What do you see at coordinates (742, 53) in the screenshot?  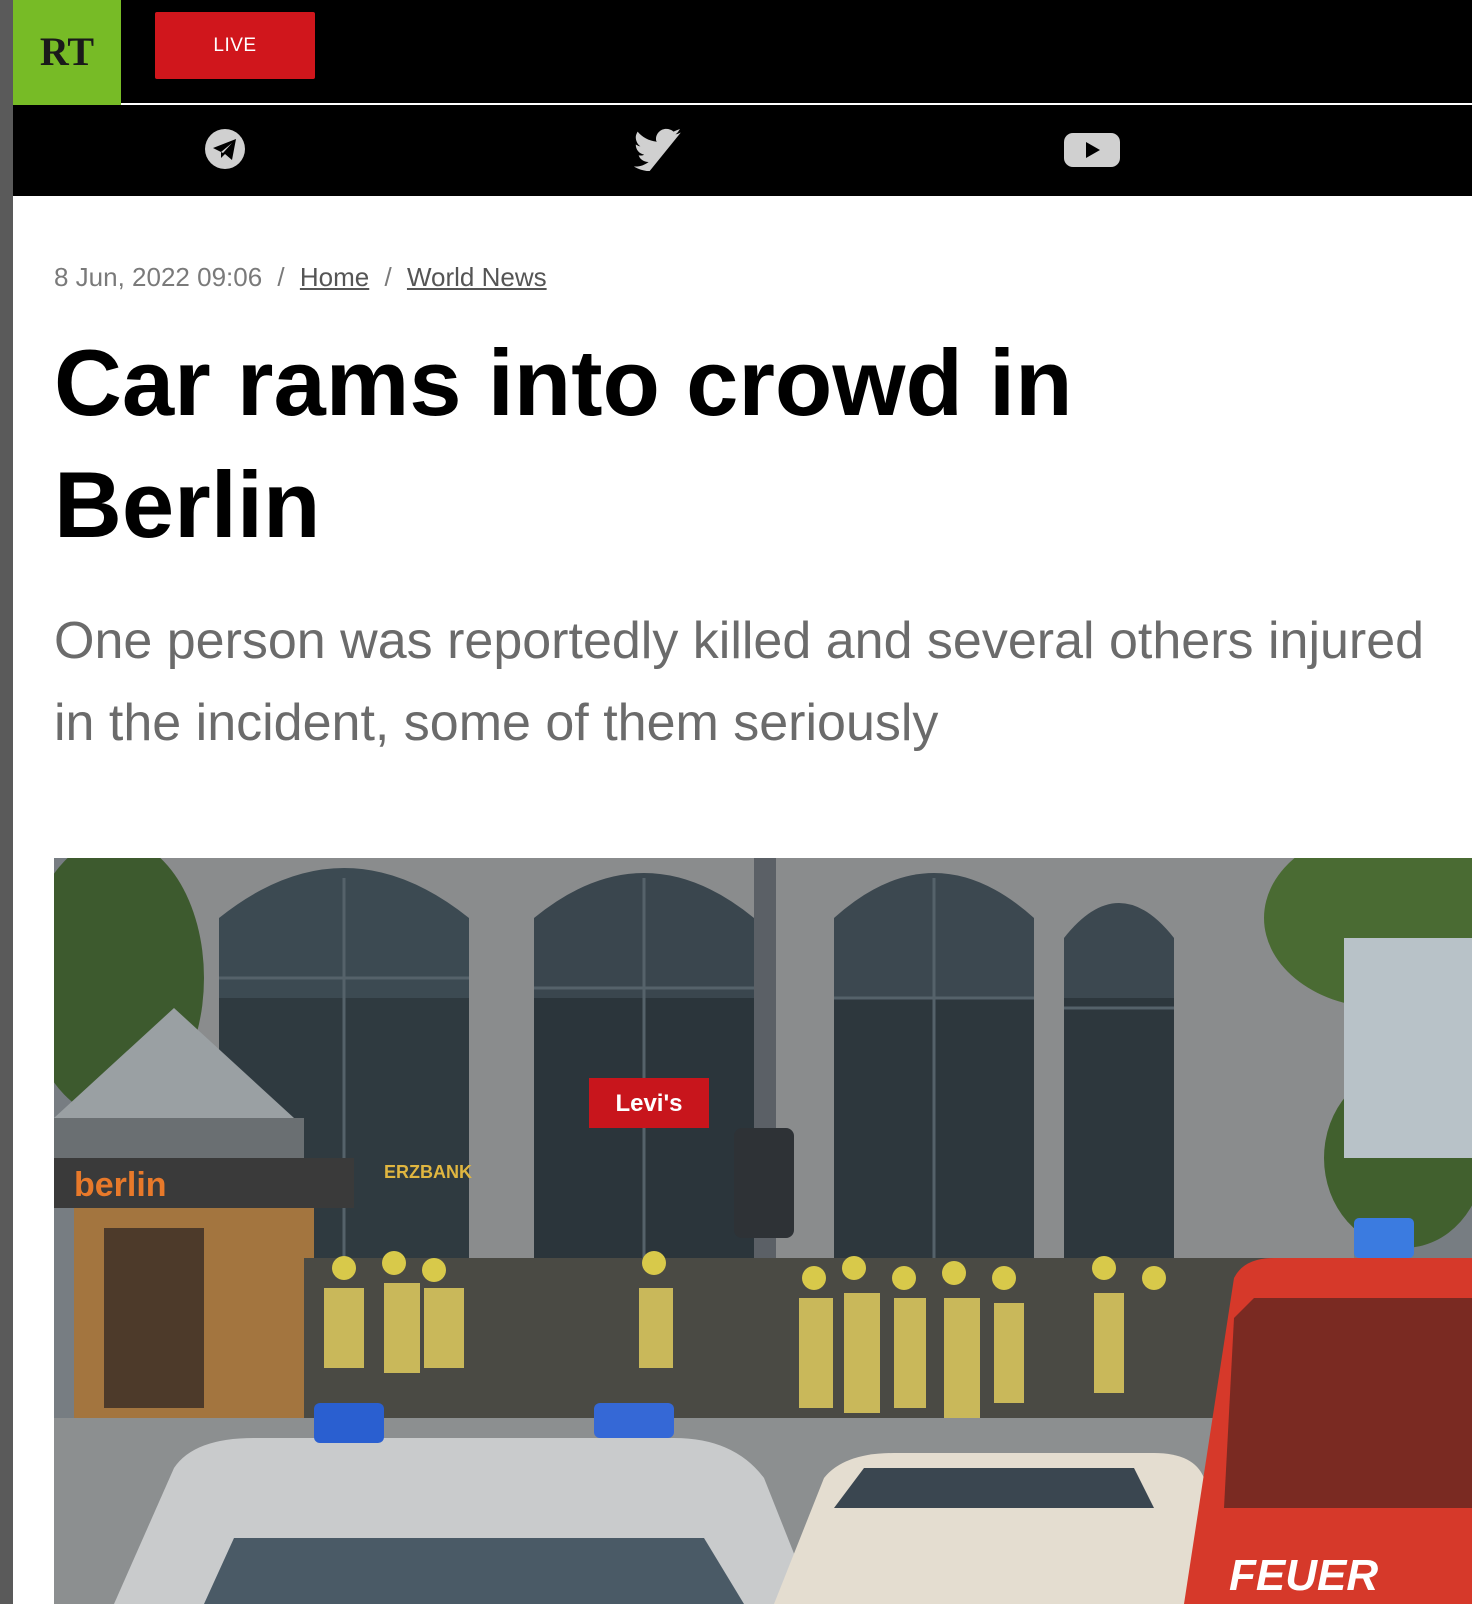 I see `top-navigation-bar: RT LIVE` at bounding box center [742, 53].